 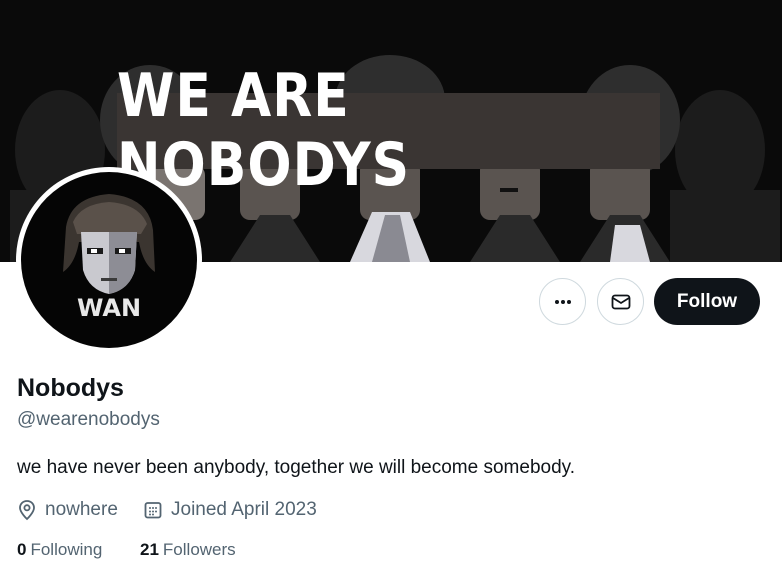 I want to click on more-options-button, so click(x=562, y=301).